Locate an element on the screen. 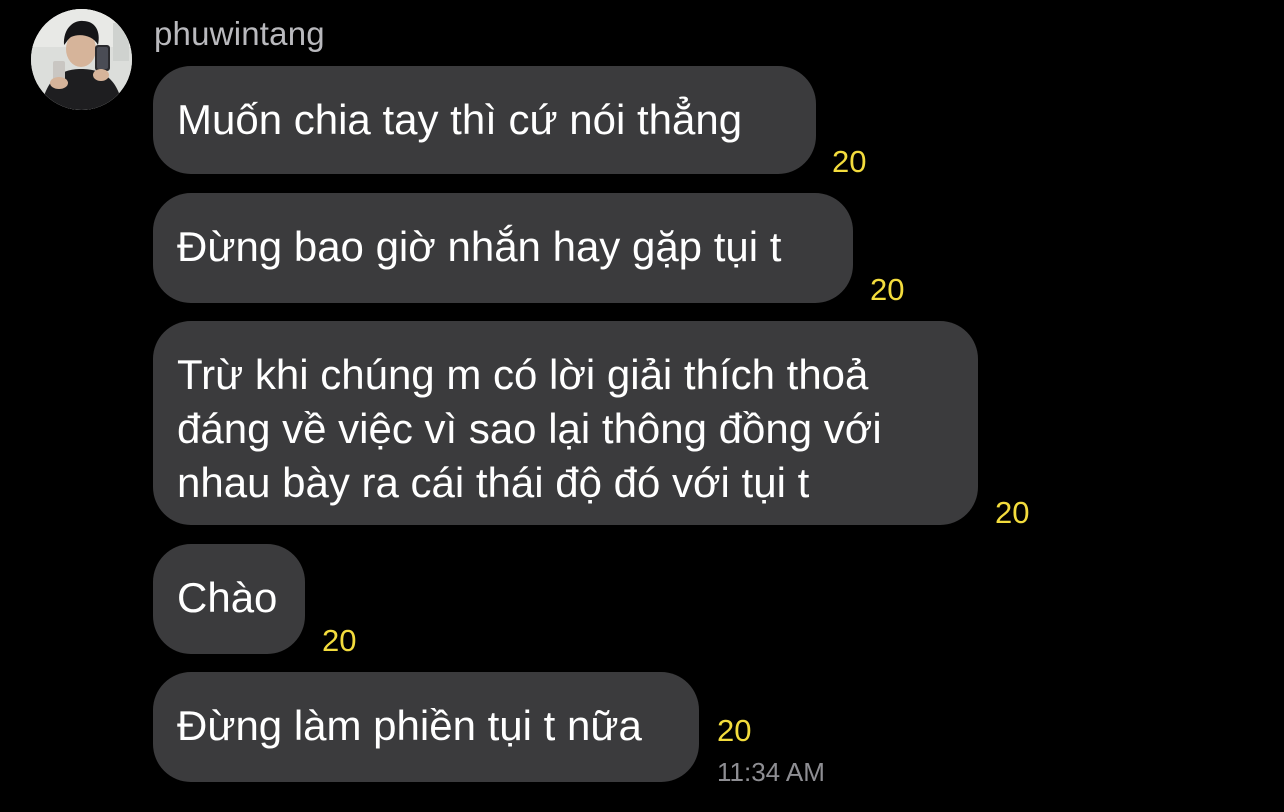 This screenshot has width=1284, height=812. message-text: Đừng làm phiền tụi t nữa is located at coordinates (409, 725).